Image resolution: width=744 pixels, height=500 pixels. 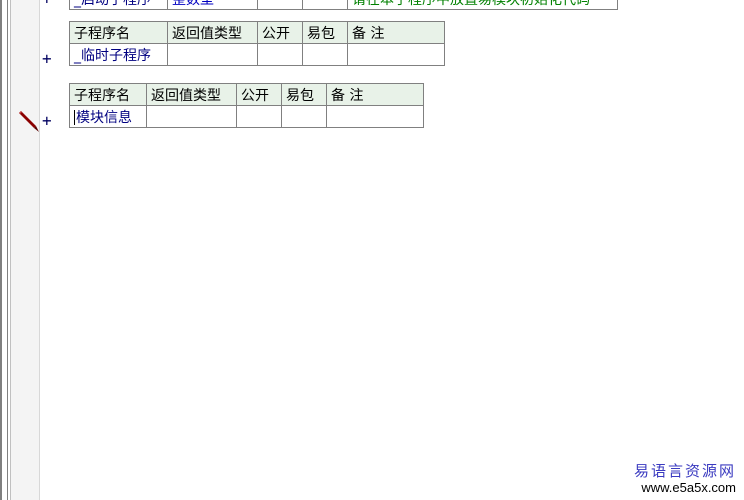 What do you see at coordinates (74, 117) in the screenshot?
I see `text-cursor` at bounding box center [74, 117].